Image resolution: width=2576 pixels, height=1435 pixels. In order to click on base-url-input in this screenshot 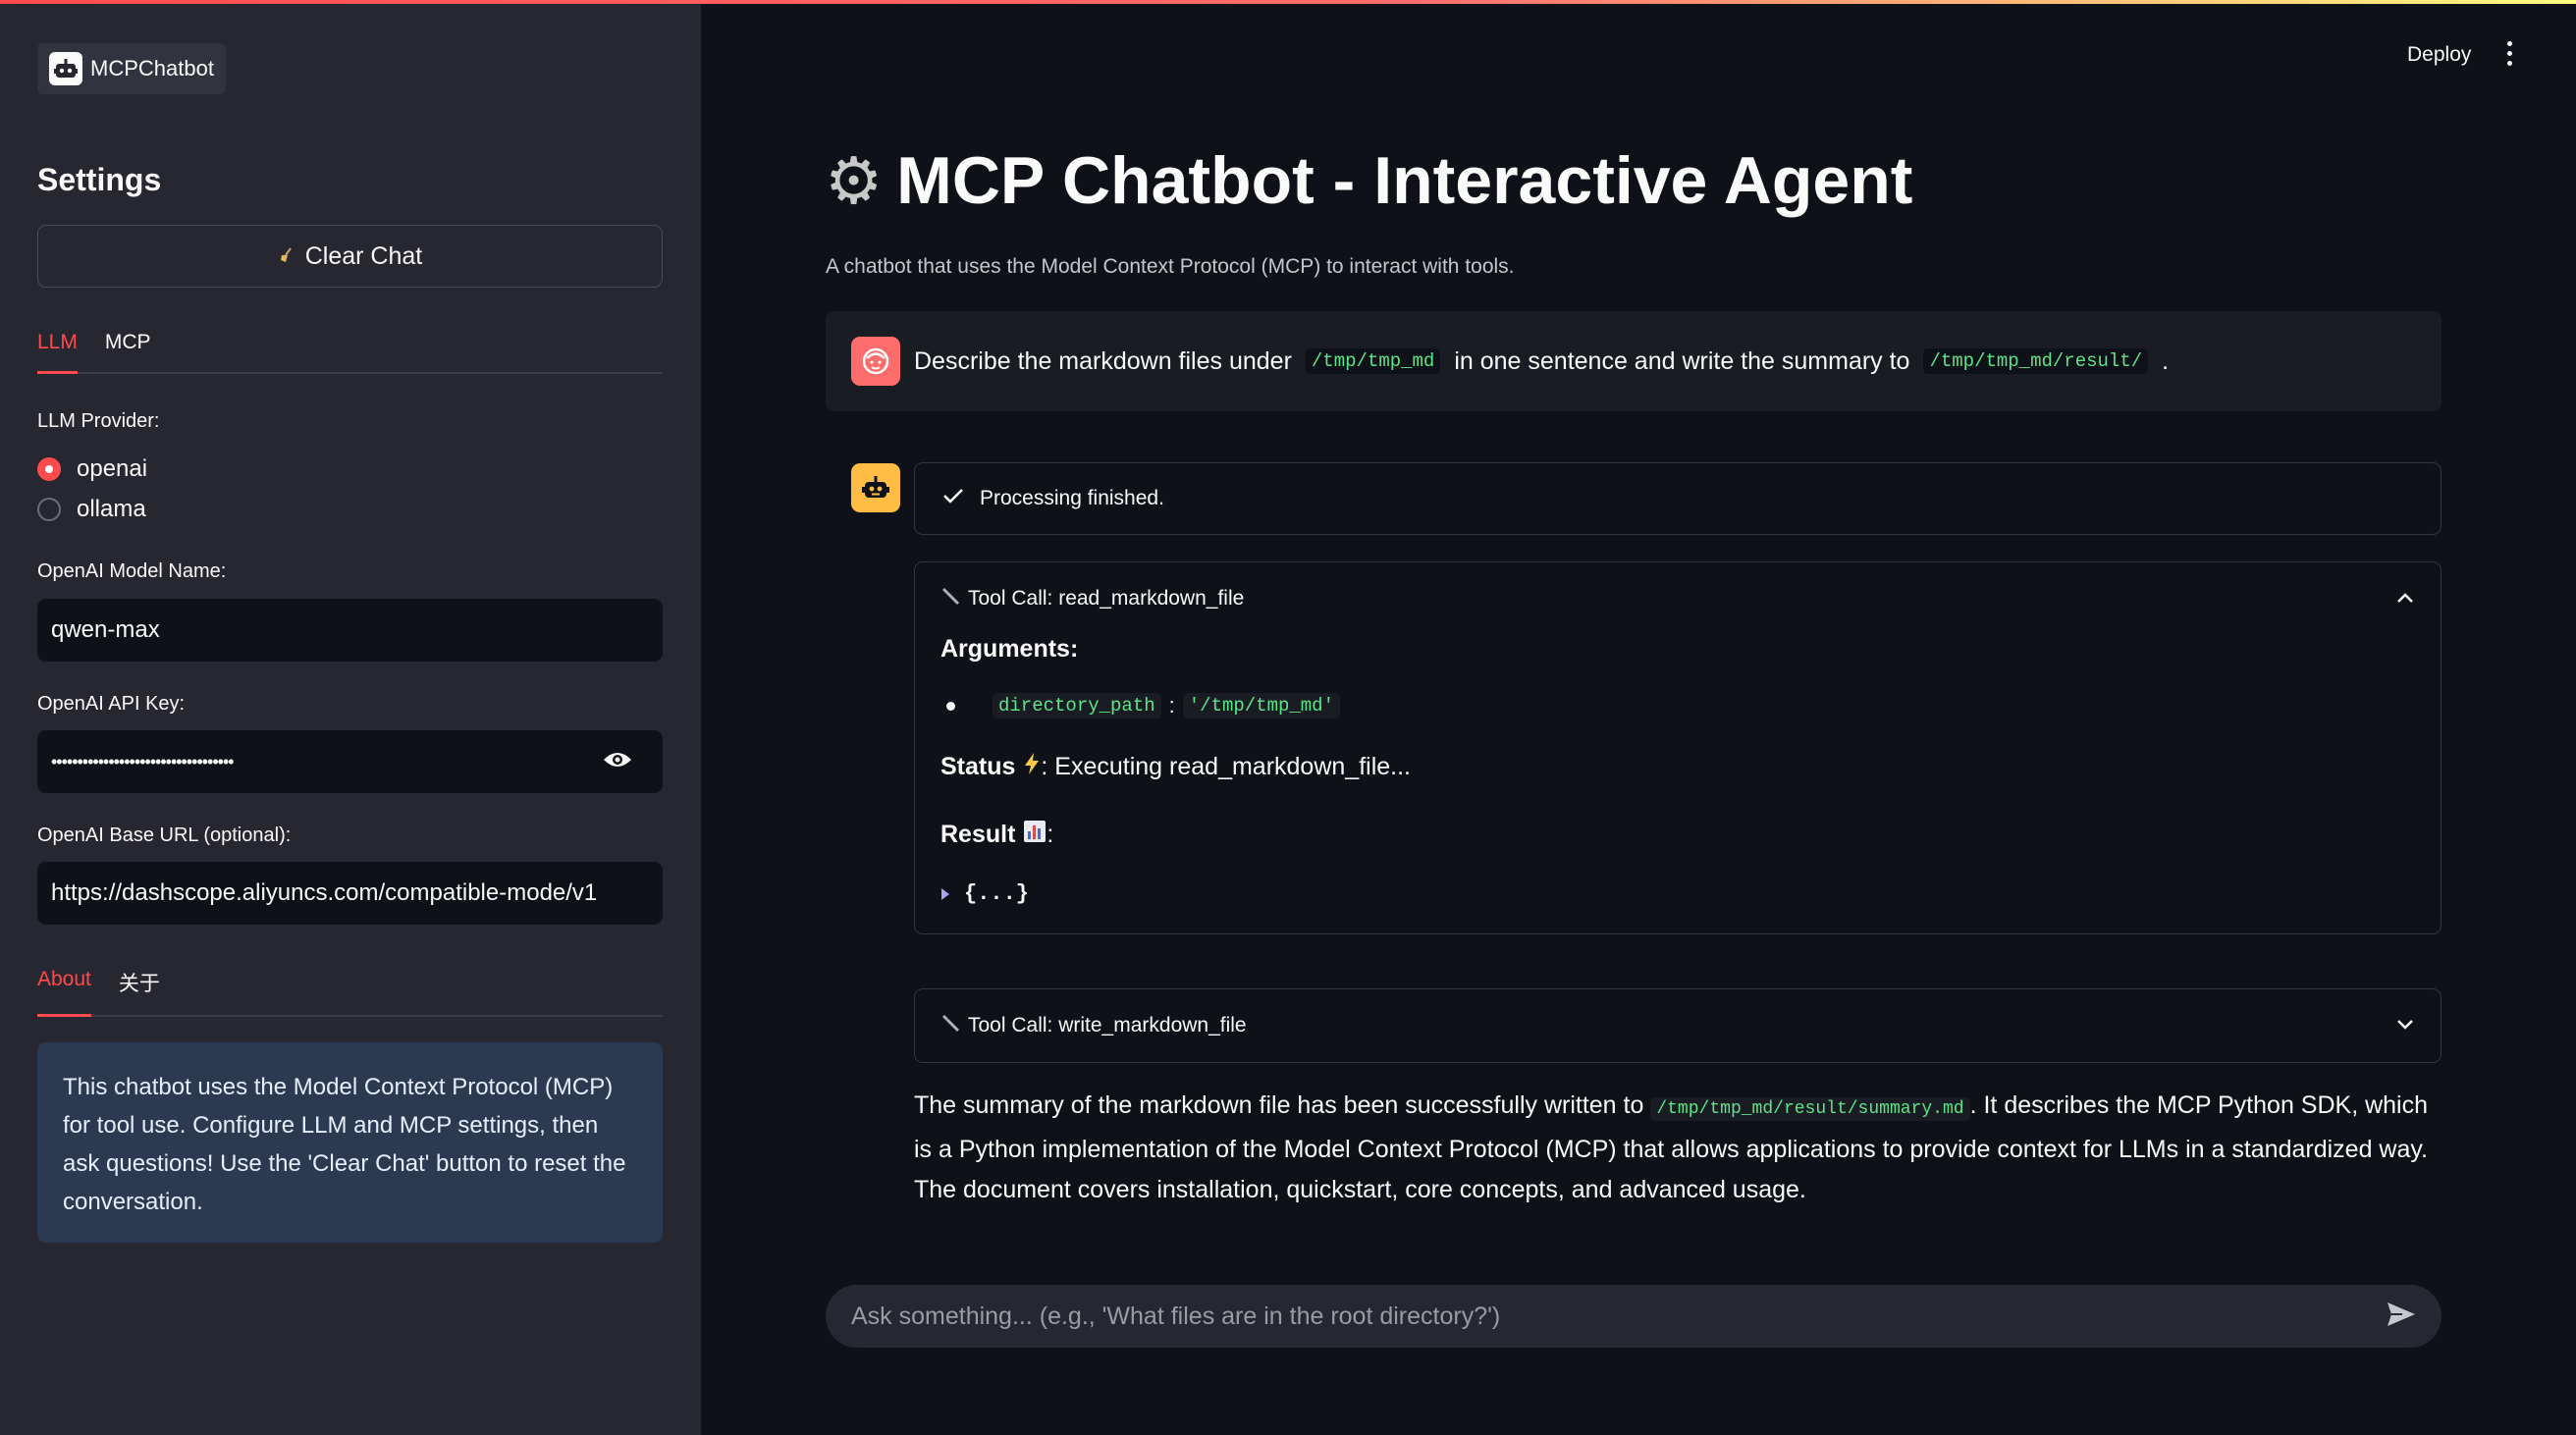, I will do `click(350, 893)`.